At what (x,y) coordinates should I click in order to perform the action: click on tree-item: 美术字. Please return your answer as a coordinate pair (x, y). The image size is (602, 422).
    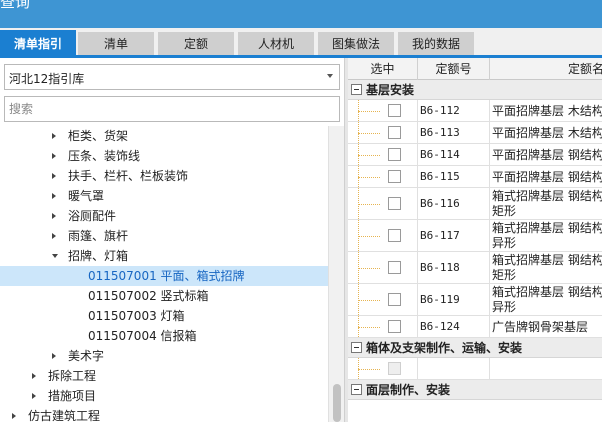
    Looking at the image, I should click on (164, 356).